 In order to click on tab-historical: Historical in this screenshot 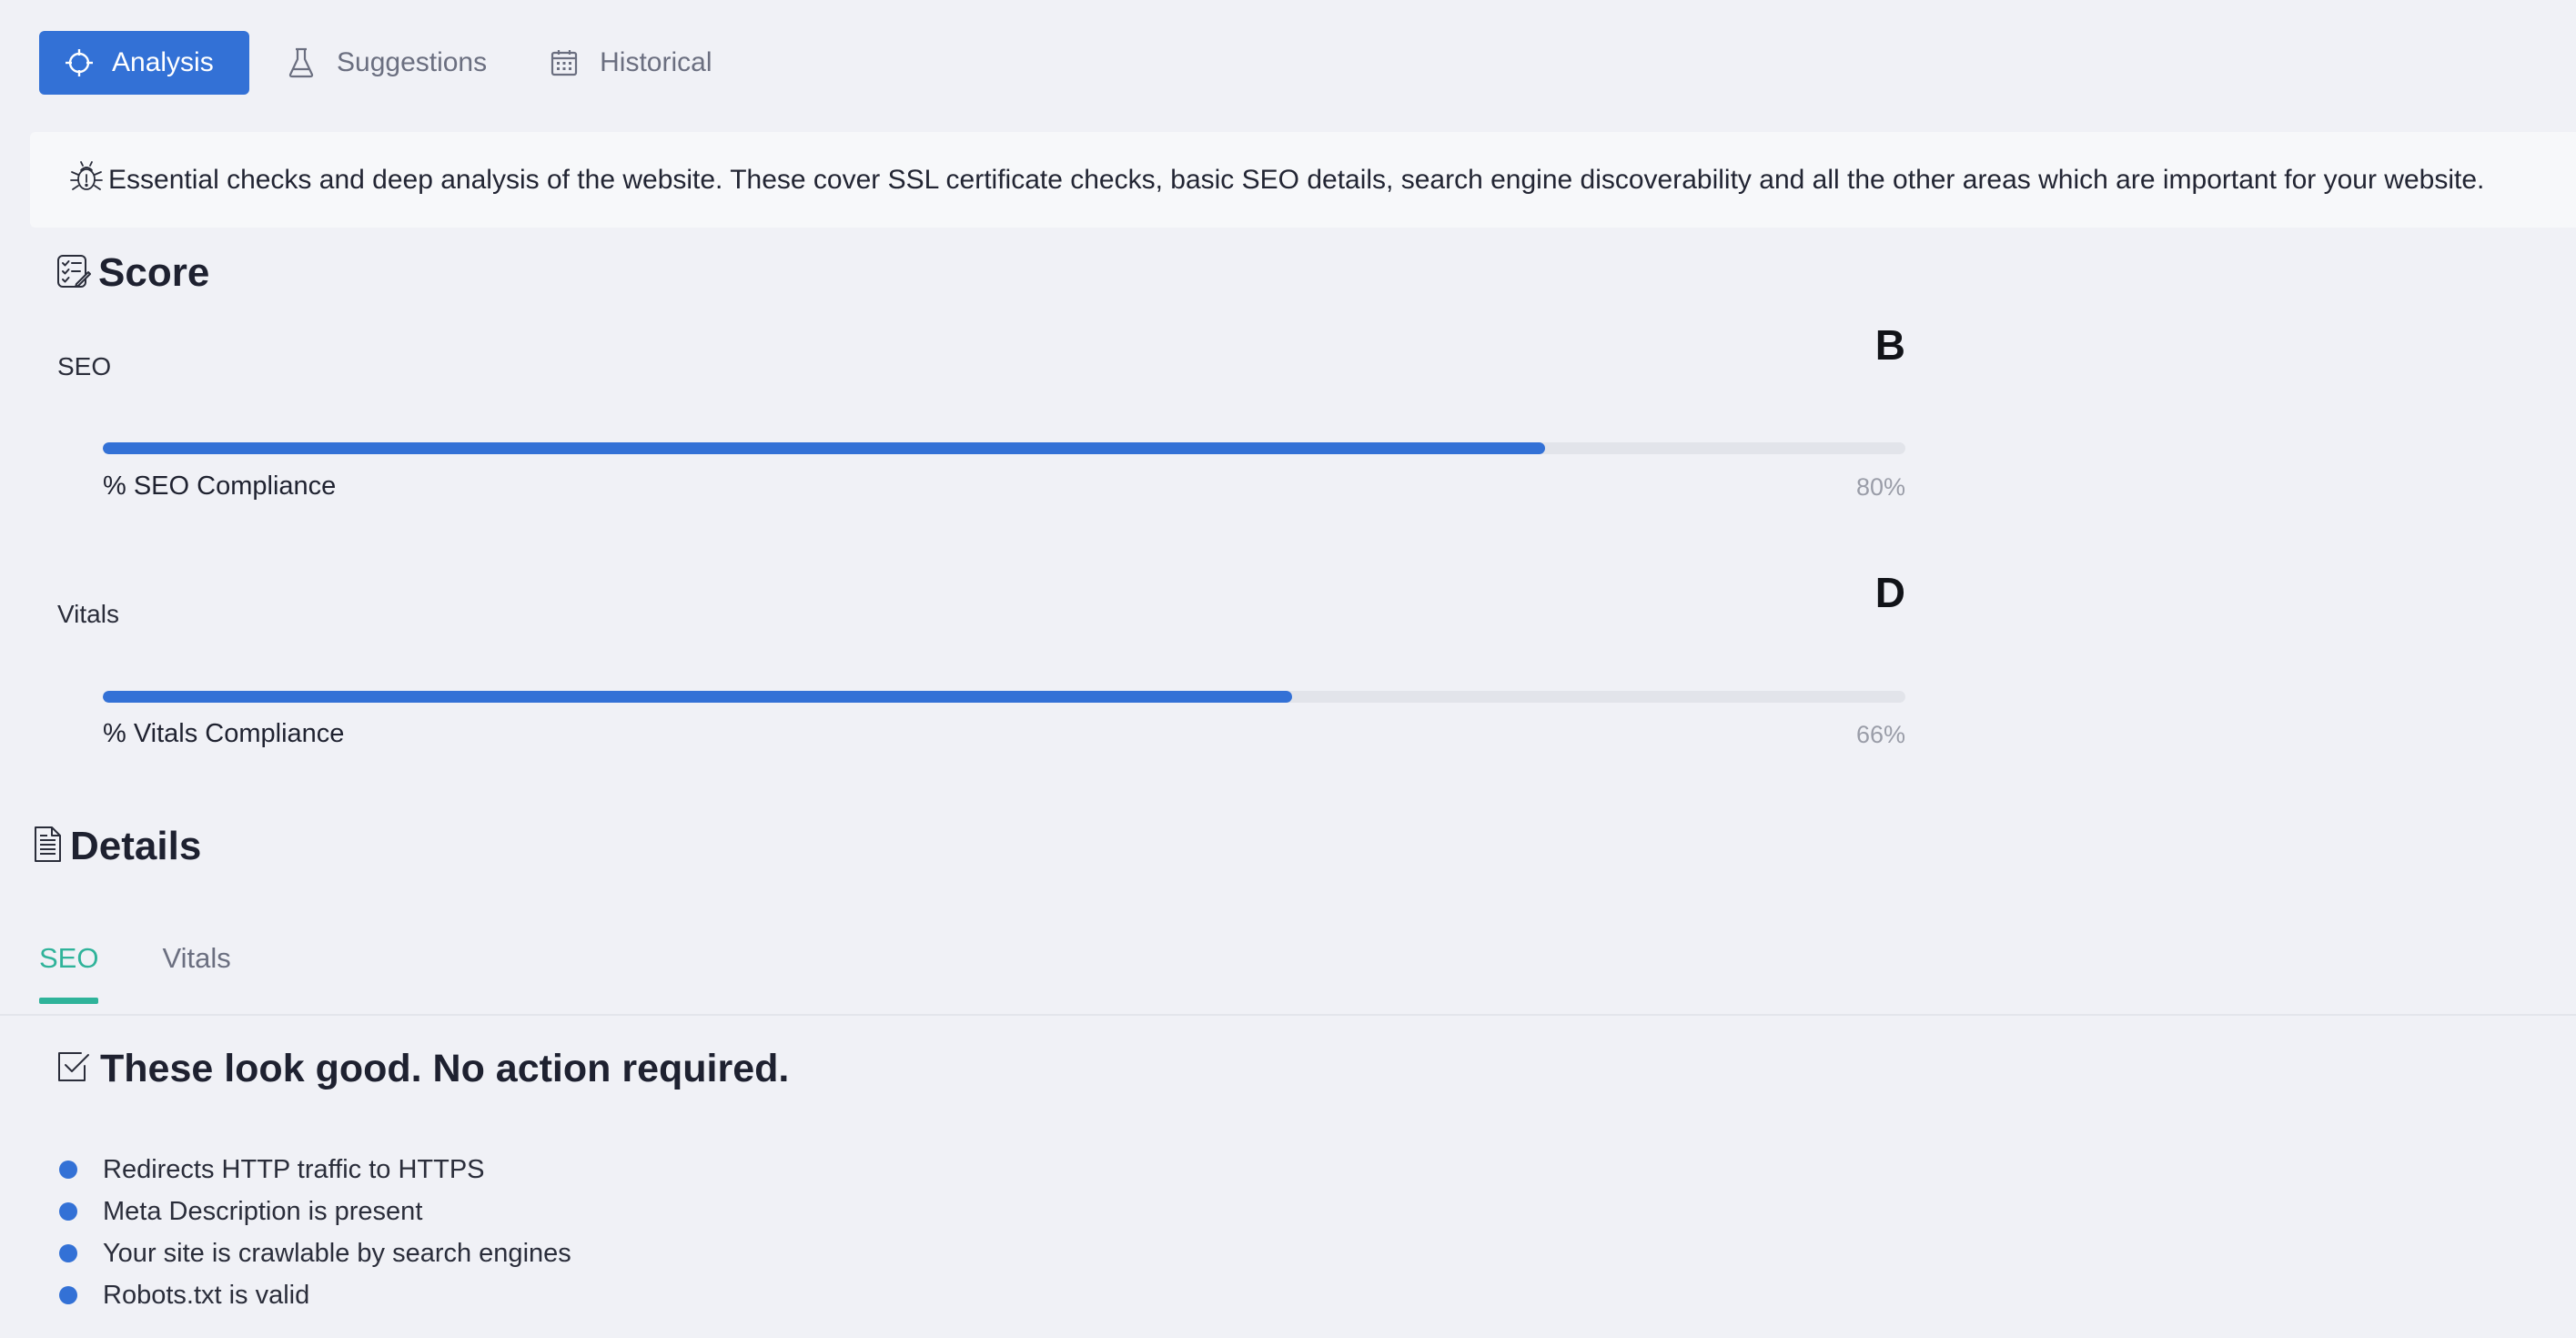, I will do `click(631, 63)`.